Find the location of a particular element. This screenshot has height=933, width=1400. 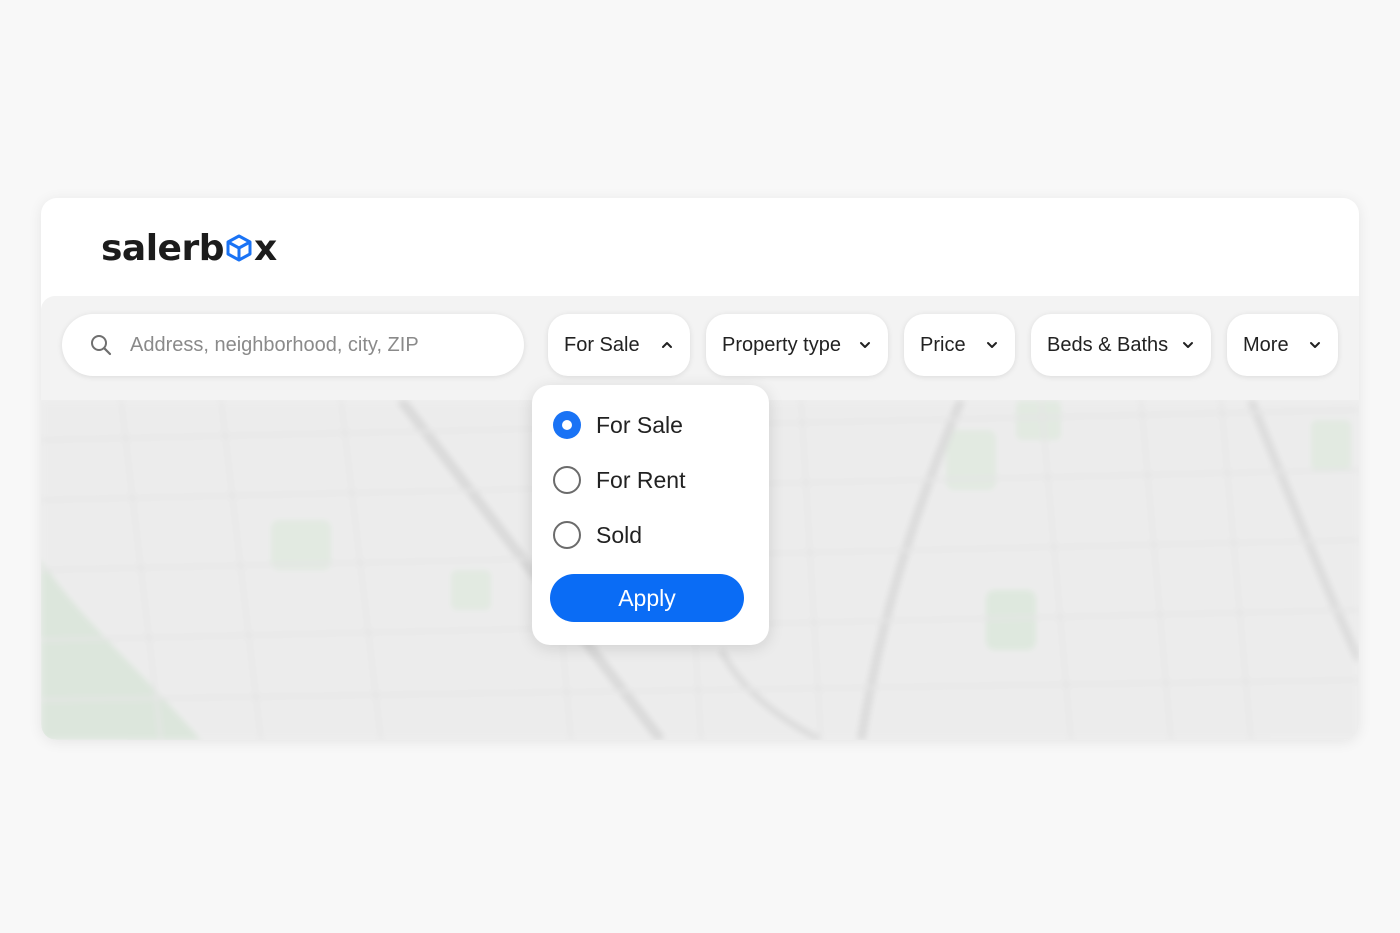

option-for-rent: For Rent is located at coordinates (619, 480).